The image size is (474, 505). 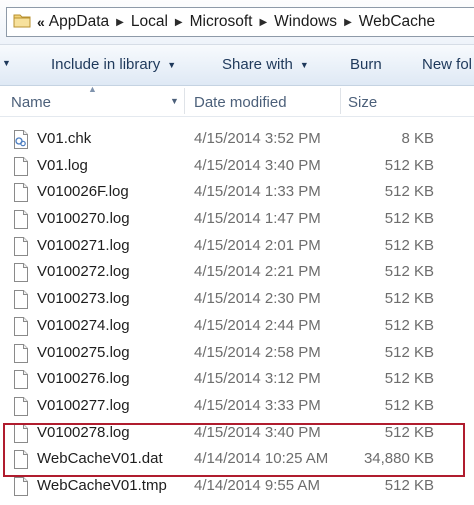 I want to click on file-row: V0100275.log 4/15/2014 2:58 PM 512 KB, so click(x=237, y=353).